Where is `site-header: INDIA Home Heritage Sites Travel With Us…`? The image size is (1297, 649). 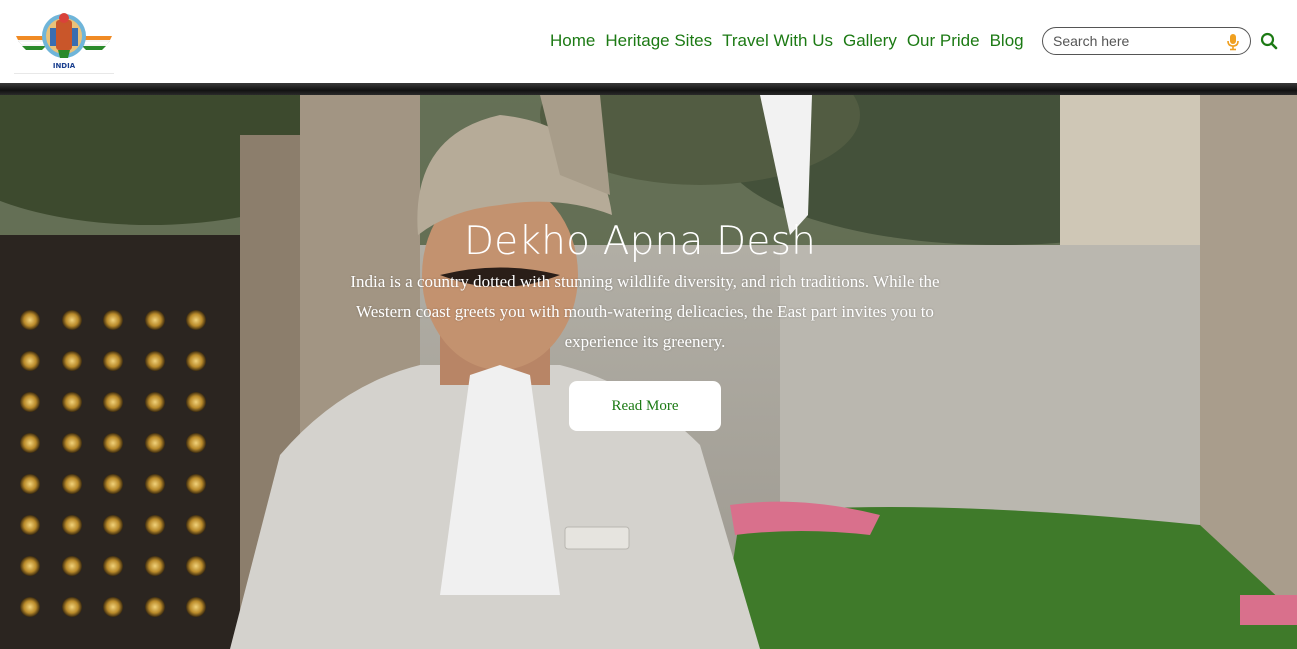
site-header: INDIA Home Heritage Sites Travel With Us… is located at coordinates (648, 41).